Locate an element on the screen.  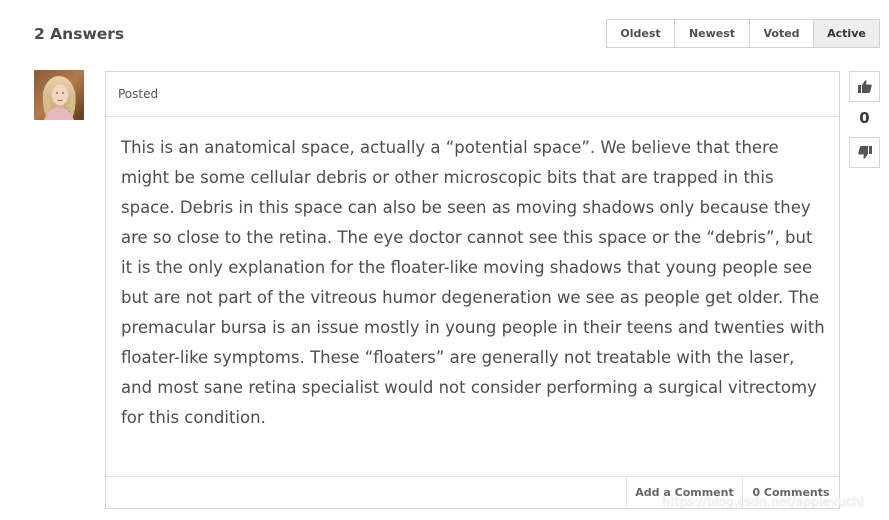
thumbs-down-icon is located at coordinates (864, 152).